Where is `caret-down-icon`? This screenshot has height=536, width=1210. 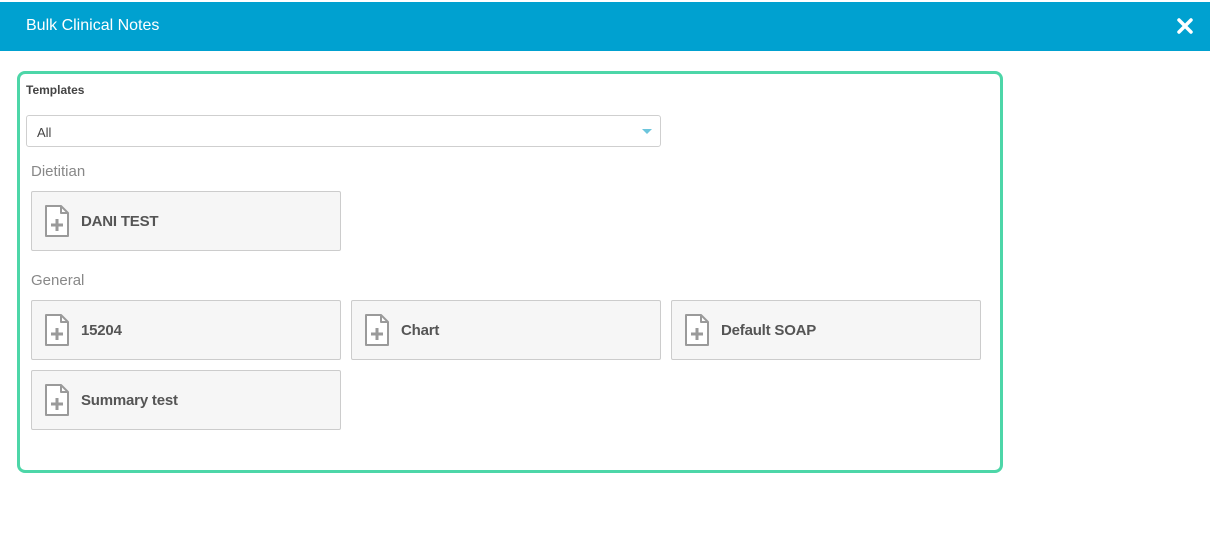
caret-down-icon is located at coordinates (647, 131).